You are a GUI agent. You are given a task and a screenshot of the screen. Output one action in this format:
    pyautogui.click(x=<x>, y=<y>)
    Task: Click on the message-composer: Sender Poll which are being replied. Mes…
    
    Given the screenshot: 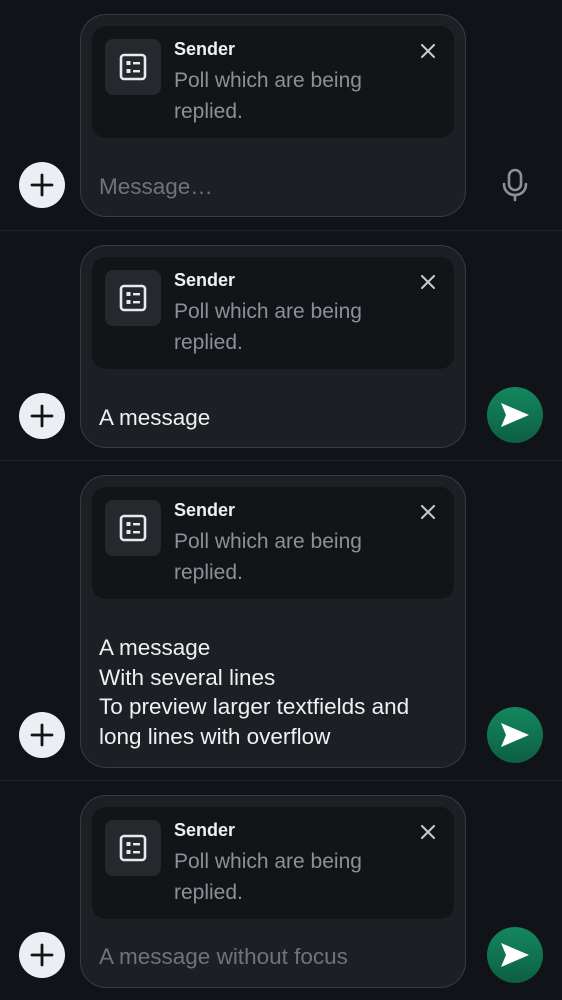 What is the action you would take?
    pyautogui.click(x=273, y=115)
    